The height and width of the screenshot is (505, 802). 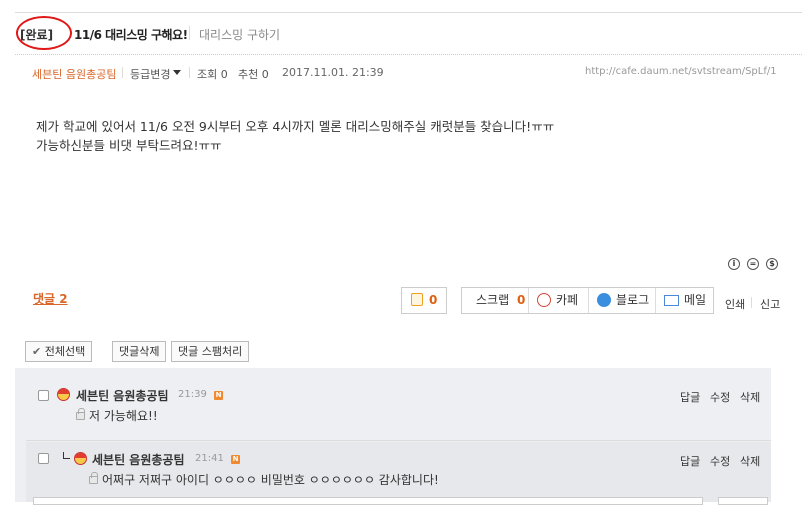 What do you see at coordinates (521, 300) in the screenshot?
I see `scrap-count: 0` at bounding box center [521, 300].